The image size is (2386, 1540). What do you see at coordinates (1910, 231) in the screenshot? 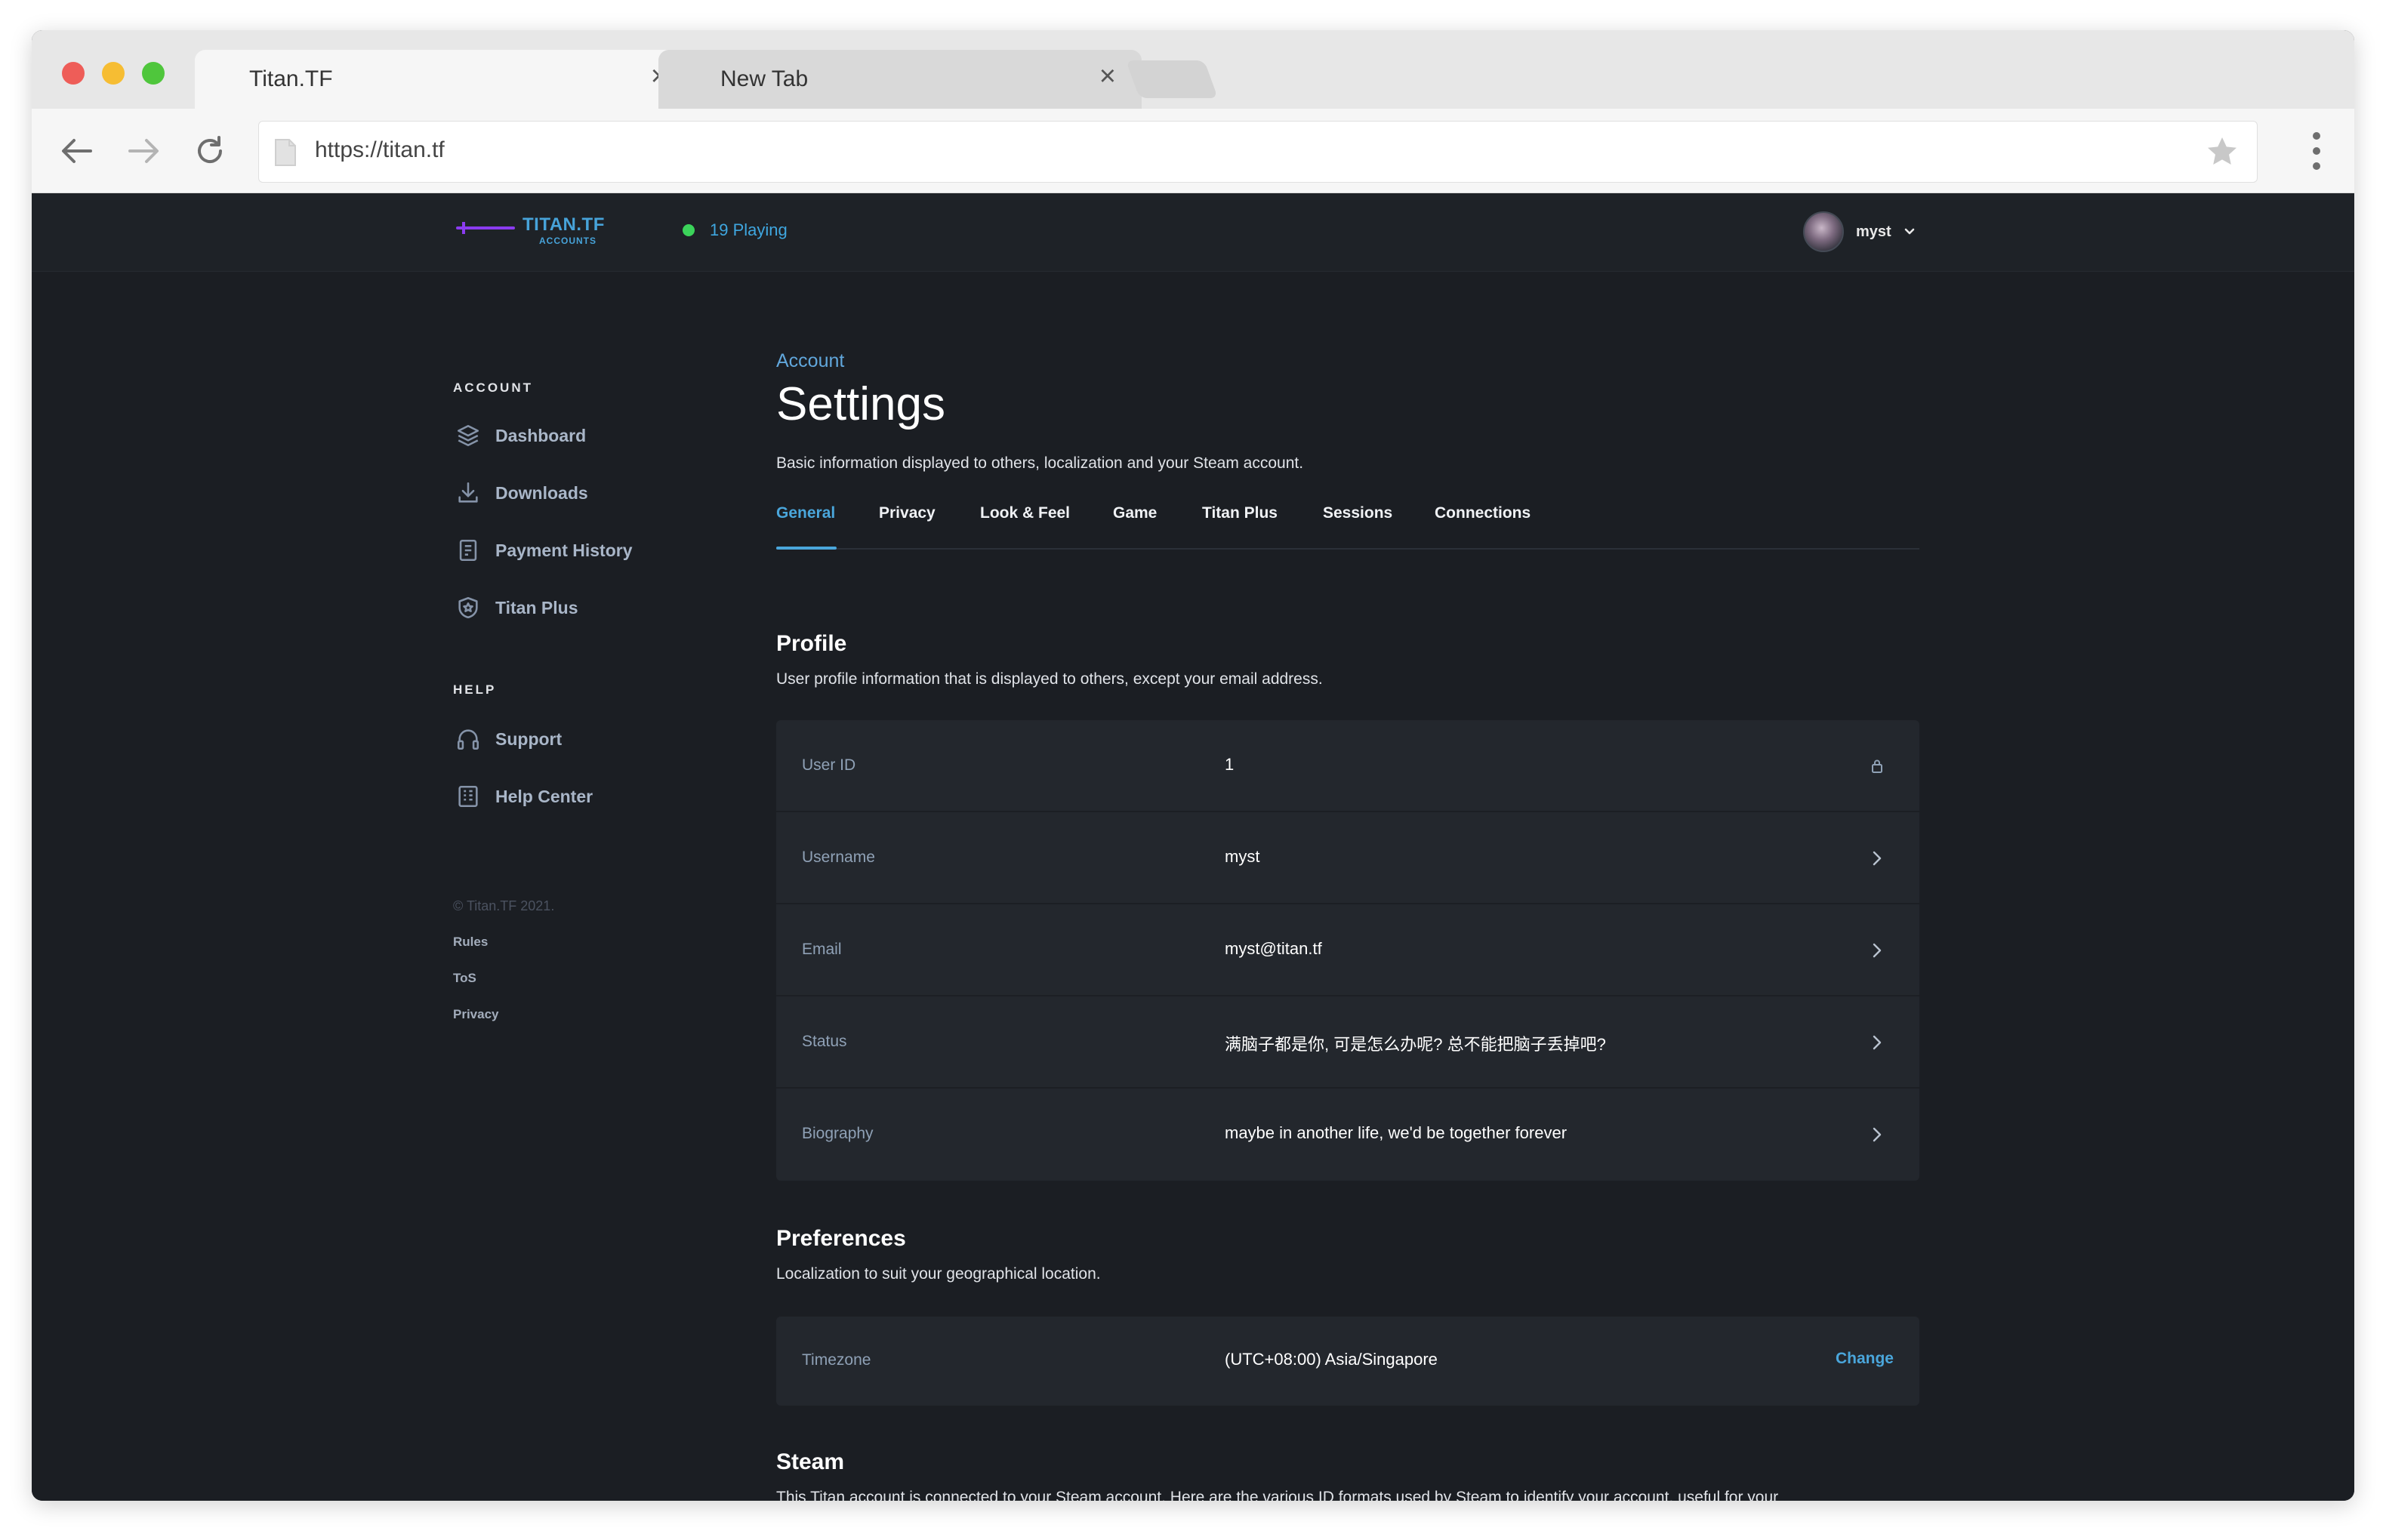
I see `chevron-down-icon` at bounding box center [1910, 231].